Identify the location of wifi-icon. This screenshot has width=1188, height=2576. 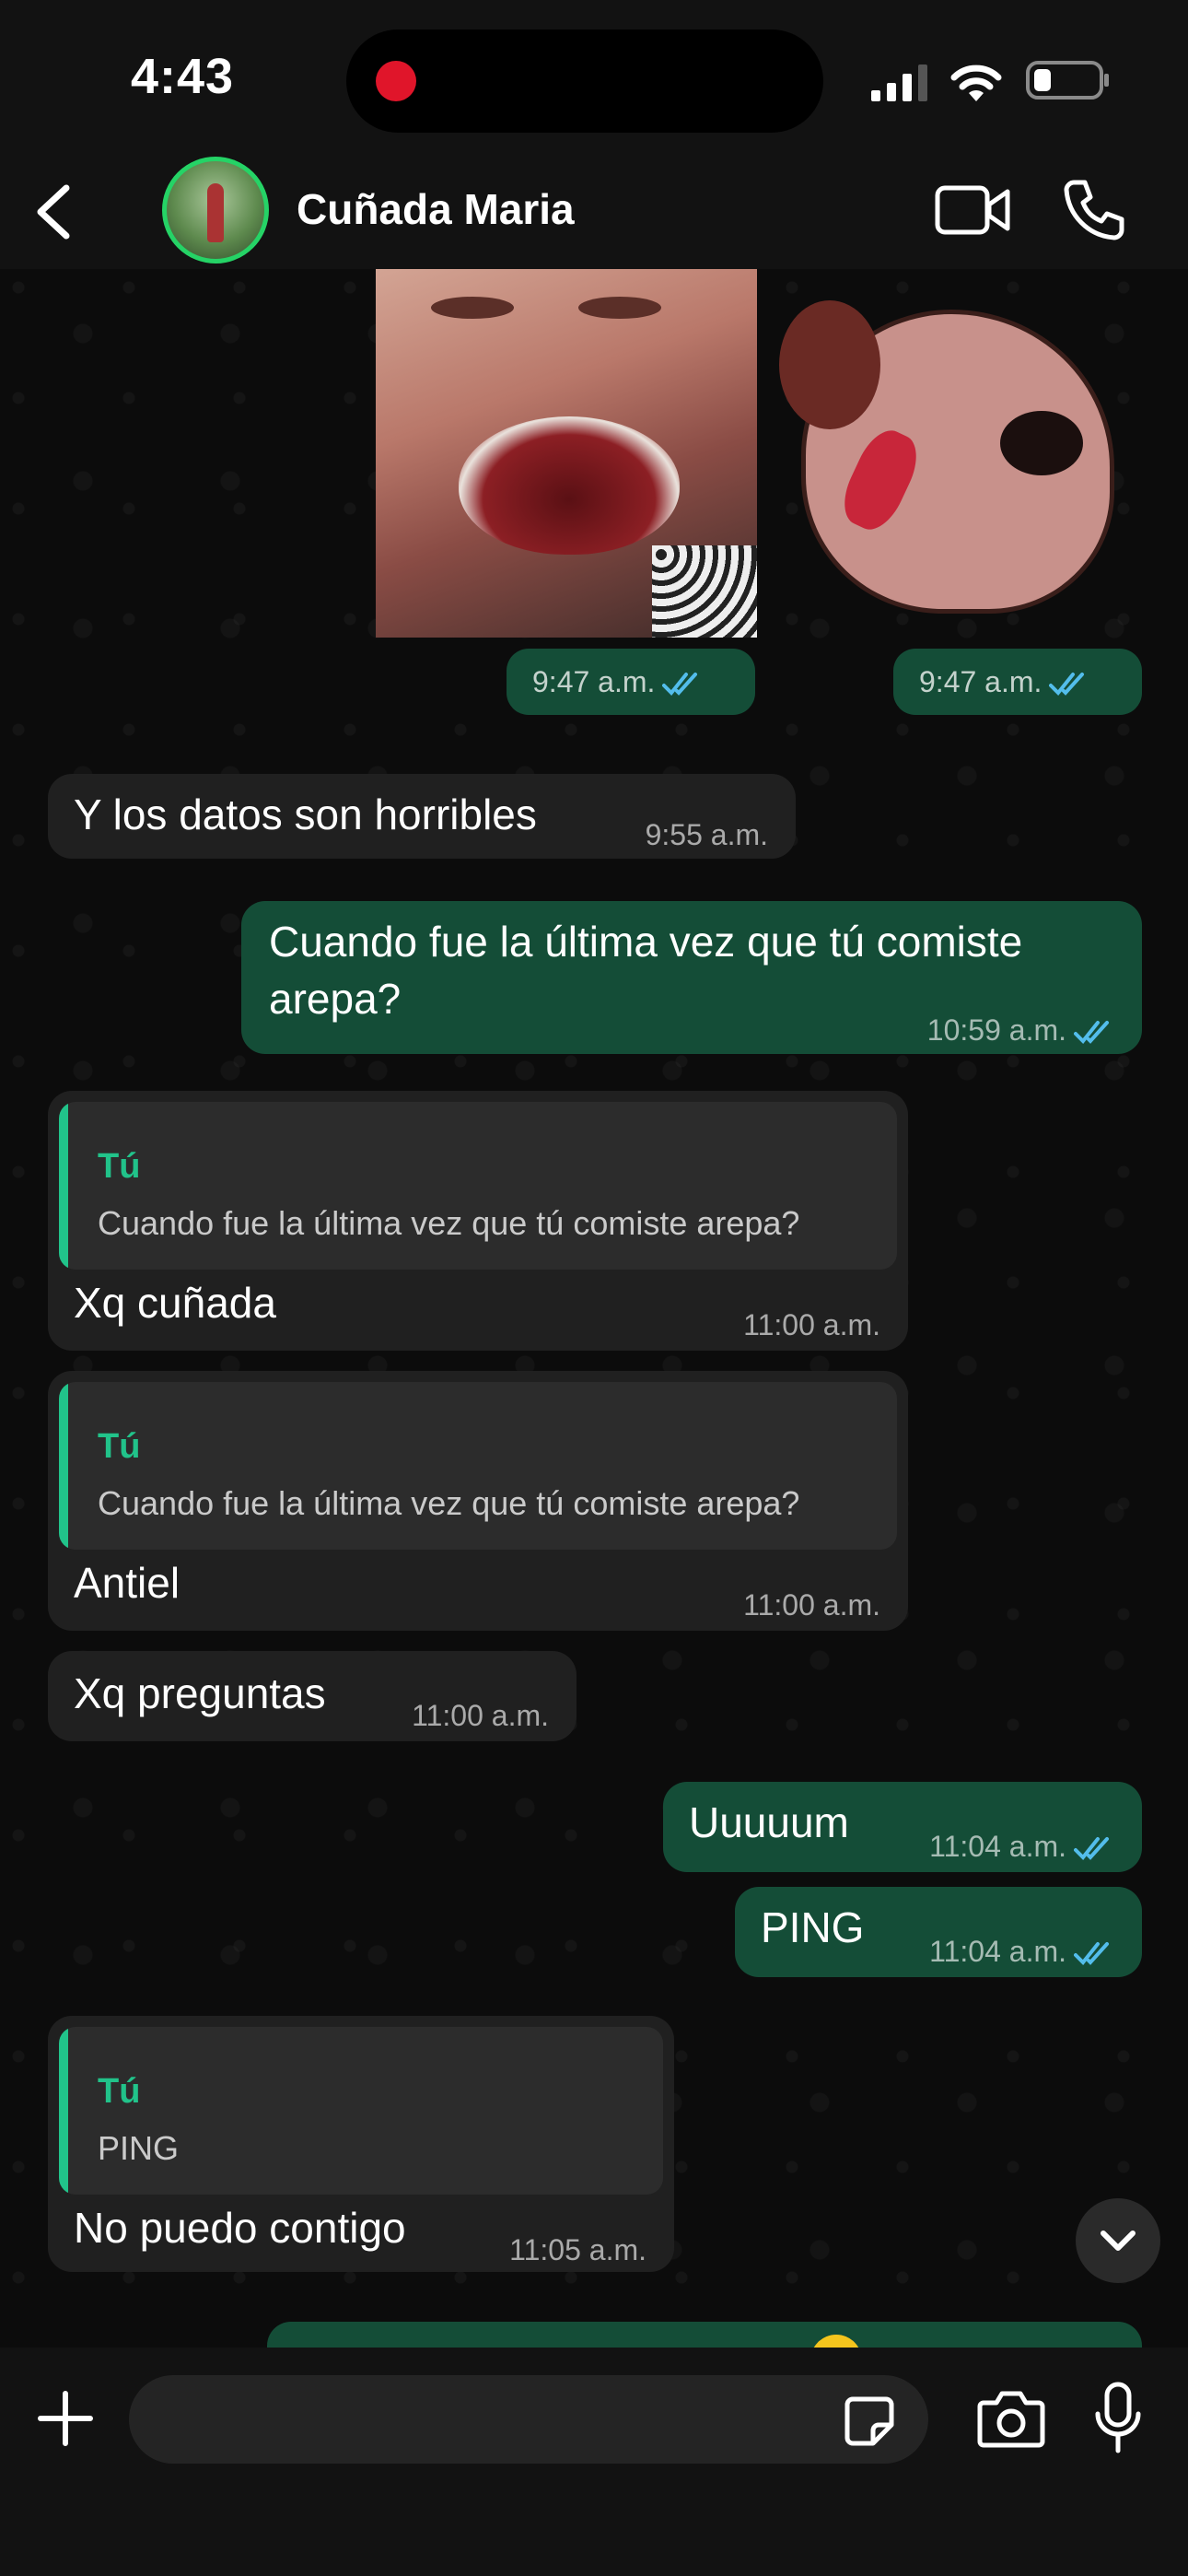
(976, 81).